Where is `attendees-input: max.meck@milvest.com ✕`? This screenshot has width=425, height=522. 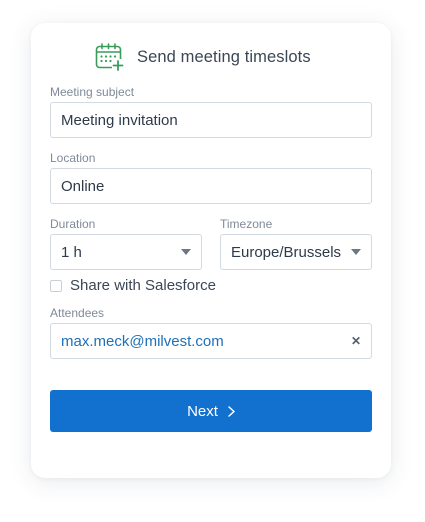 attendees-input: max.meck@milvest.com ✕ is located at coordinates (211, 341).